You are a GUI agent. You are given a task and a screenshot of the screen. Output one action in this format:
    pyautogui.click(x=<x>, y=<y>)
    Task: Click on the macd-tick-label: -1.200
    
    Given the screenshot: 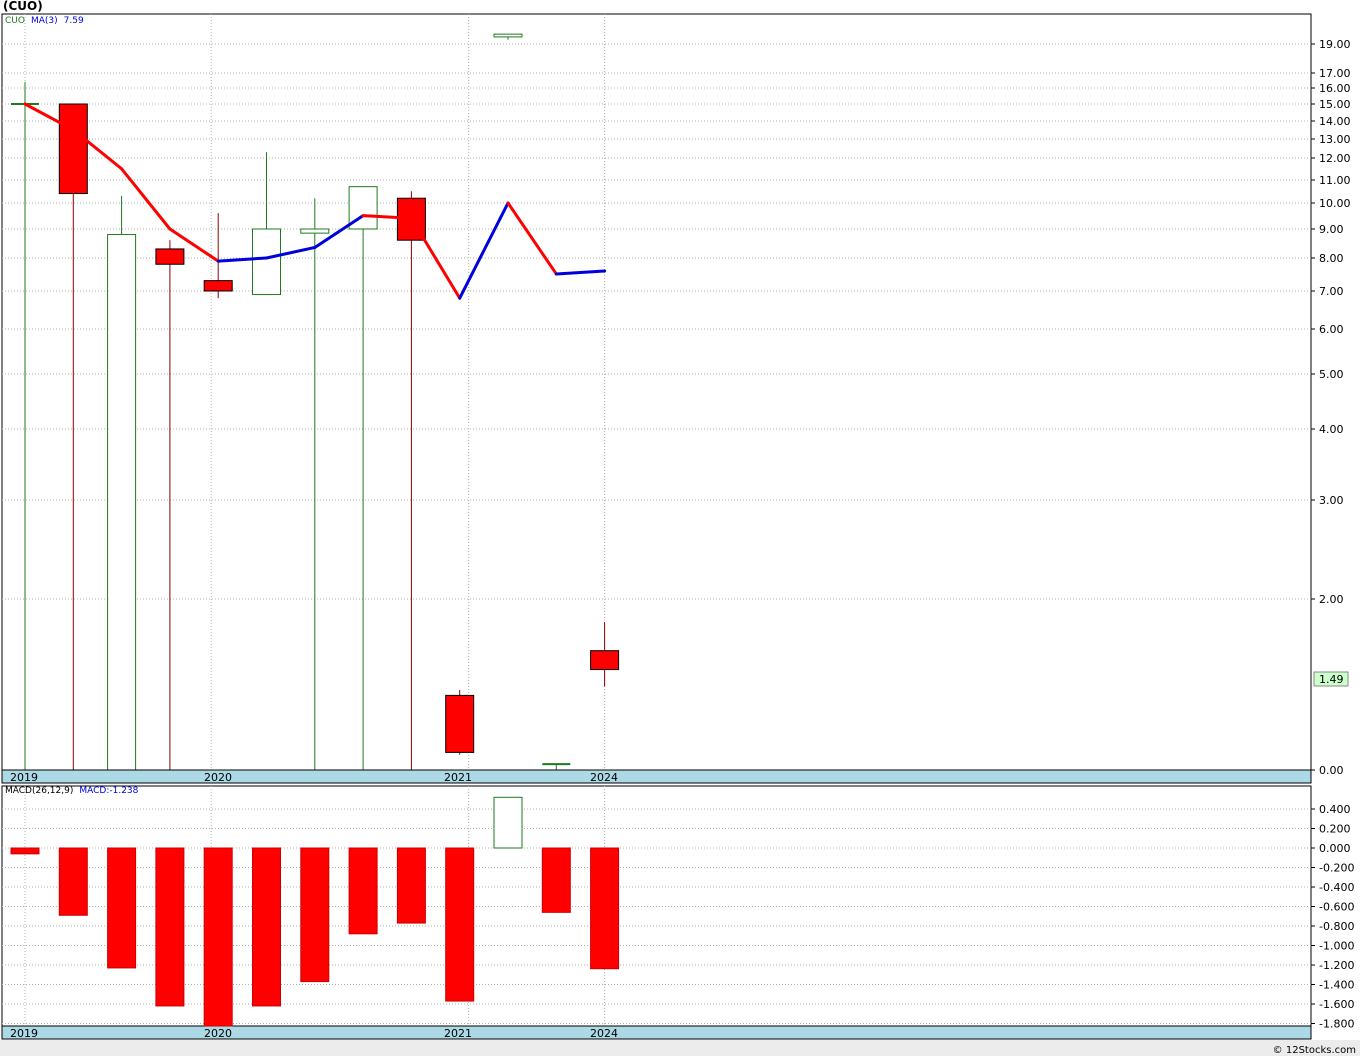 What is the action you would take?
    pyautogui.click(x=1336, y=965)
    